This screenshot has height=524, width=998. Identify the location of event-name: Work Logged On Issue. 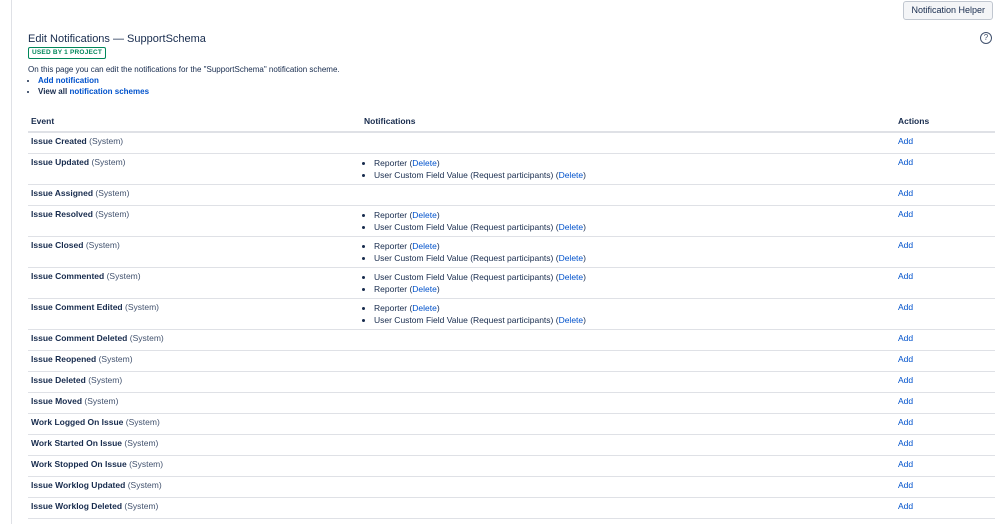
(77, 422).